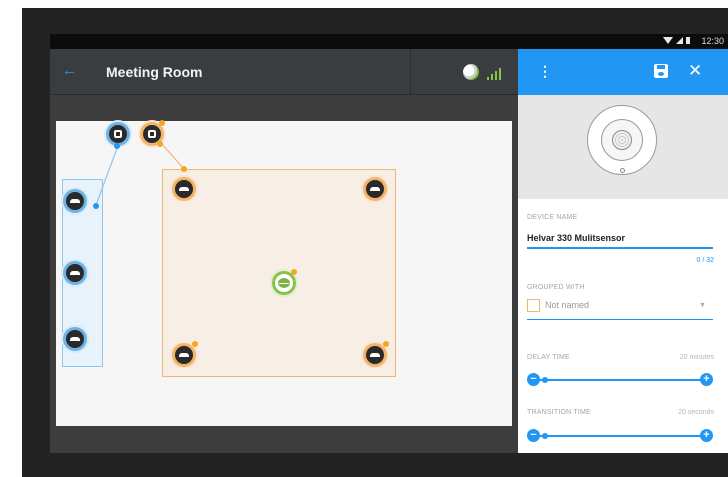 Image resolution: width=728 pixels, height=477 pixels. I want to click on group-anchor-dot, so click(96, 206).